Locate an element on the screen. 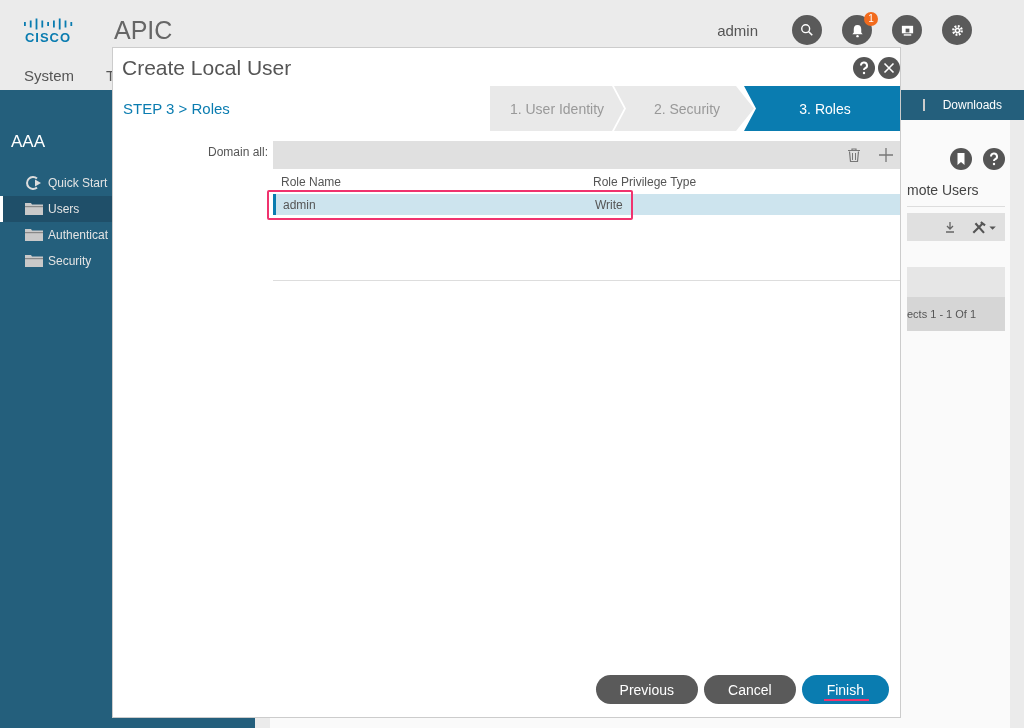 Image resolution: width=1024 pixels, height=728 pixels. domain-label: Domain all: is located at coordinates (237, 152).